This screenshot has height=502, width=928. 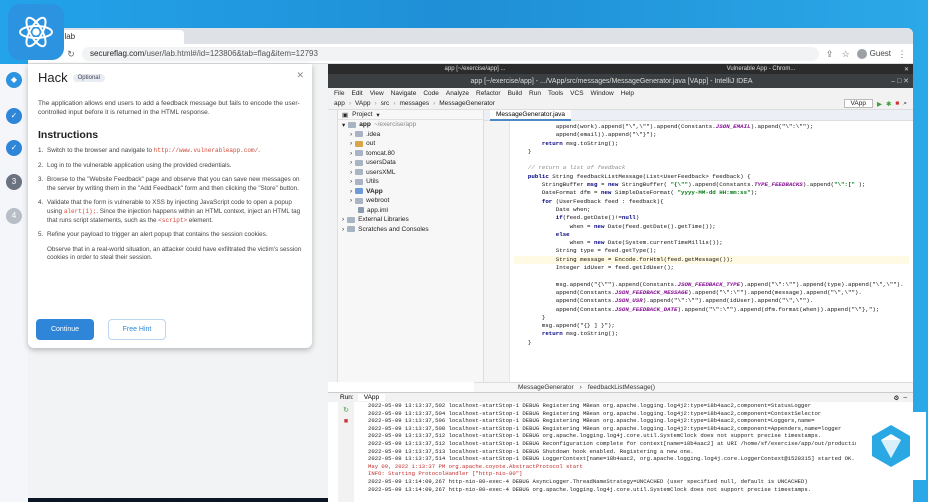 I want to click on menu-tools: Tools, so click(x=555, y=93).